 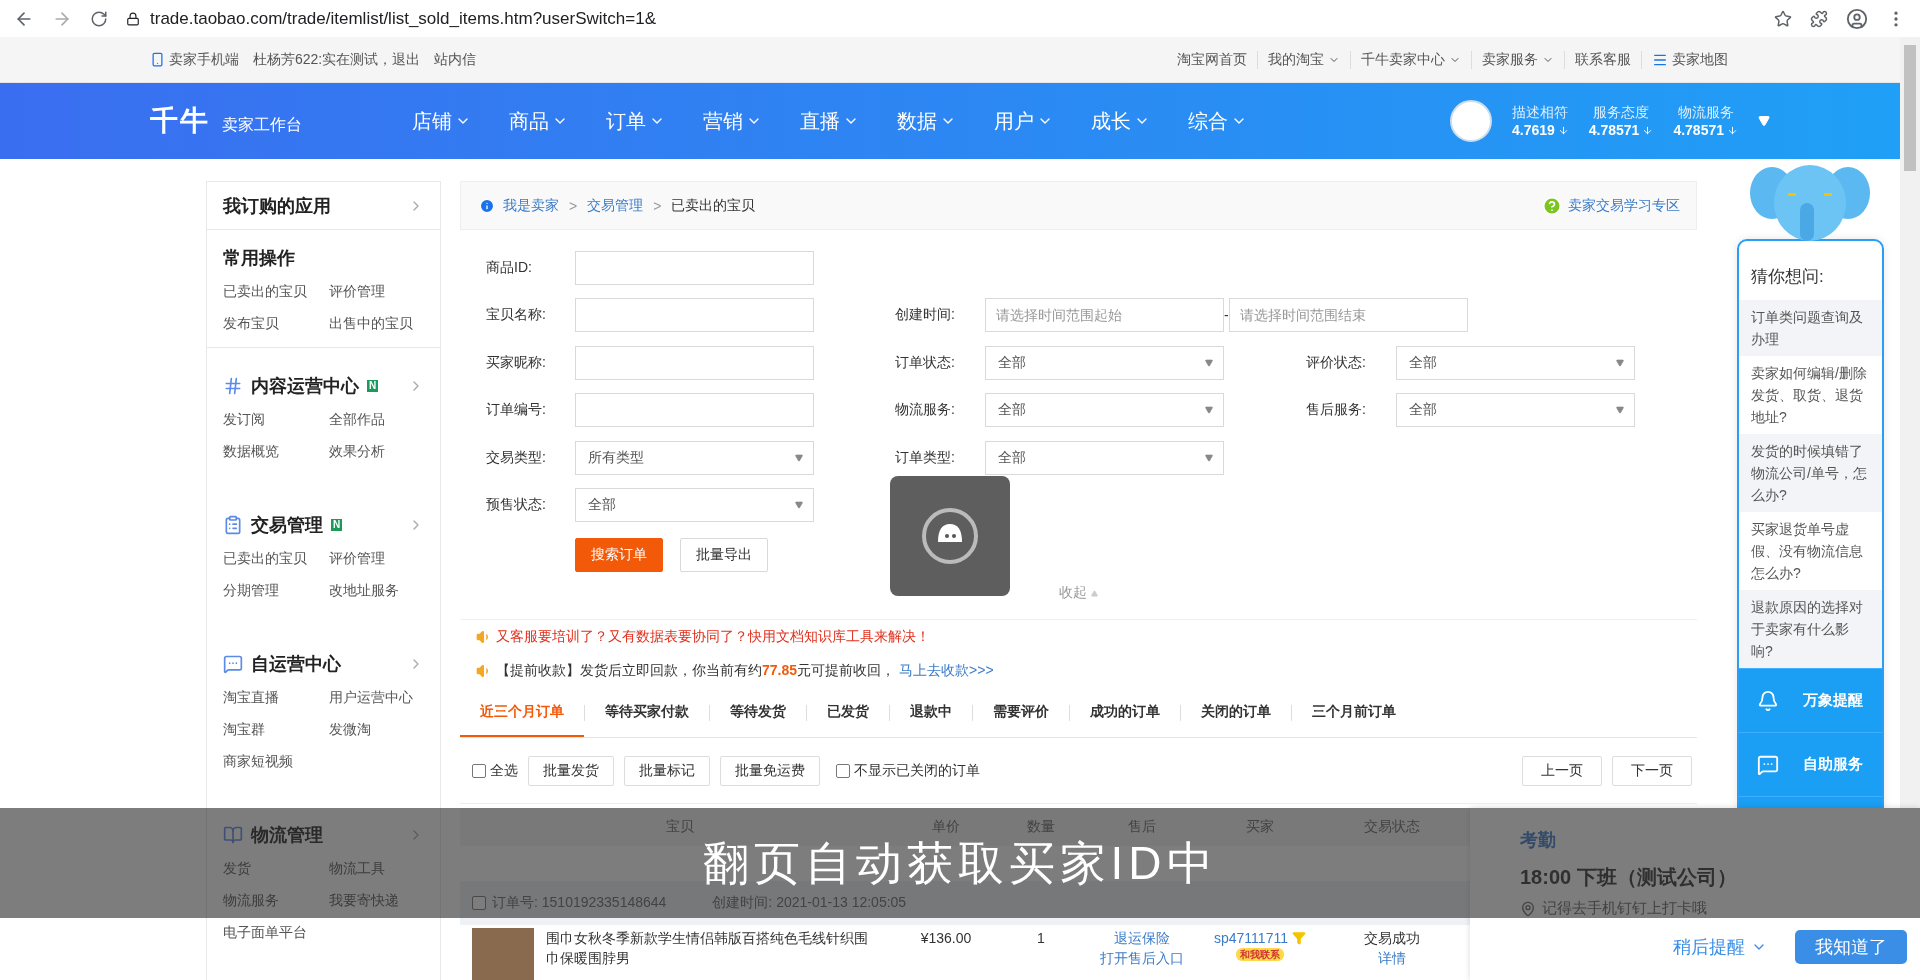 I want to click on select-field: 所有类型, so click(x=694, y=457).